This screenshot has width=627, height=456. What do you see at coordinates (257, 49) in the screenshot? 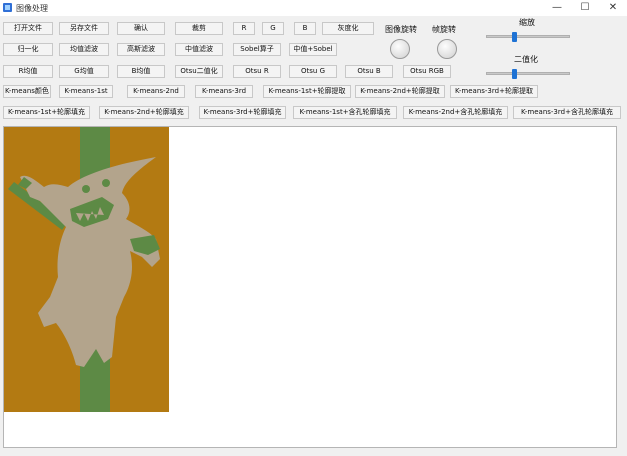
I see `sobel-button: Sobel算子` at bounding box center [257, 49].